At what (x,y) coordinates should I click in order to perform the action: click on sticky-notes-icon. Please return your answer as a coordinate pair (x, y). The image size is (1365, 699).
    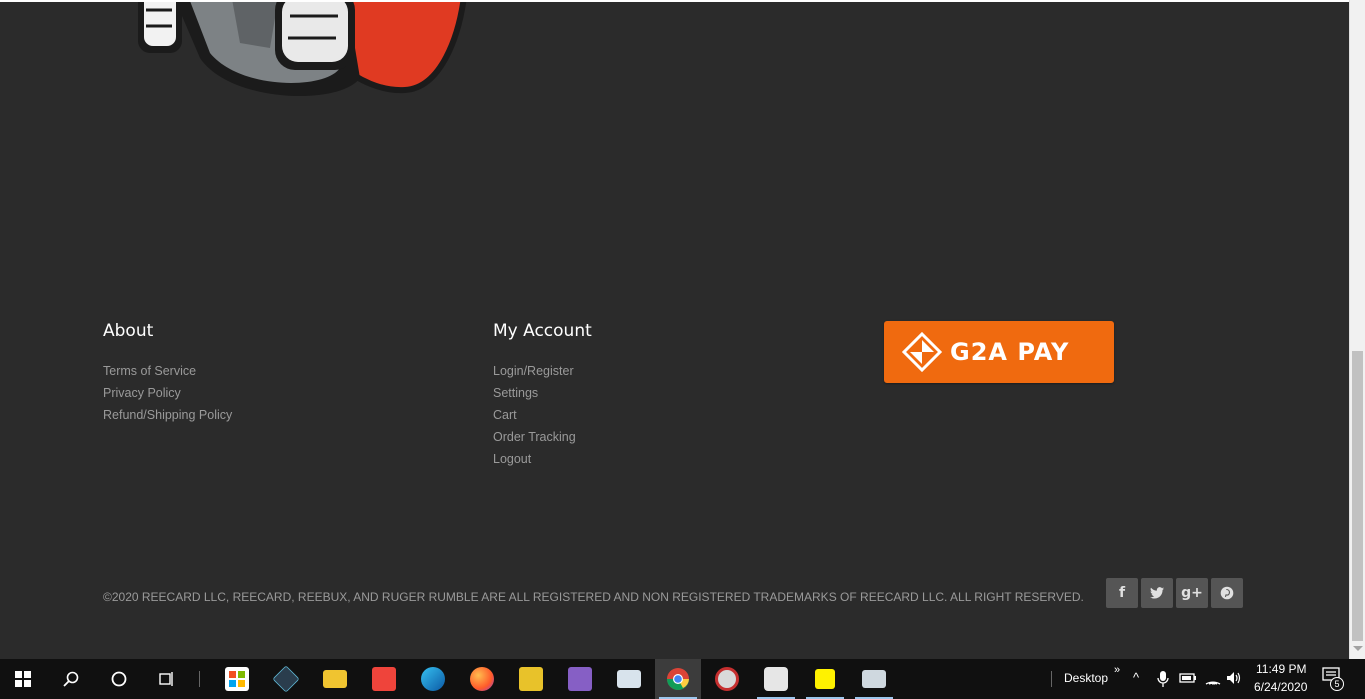
    Looking at the image, I should click on (825, 679).